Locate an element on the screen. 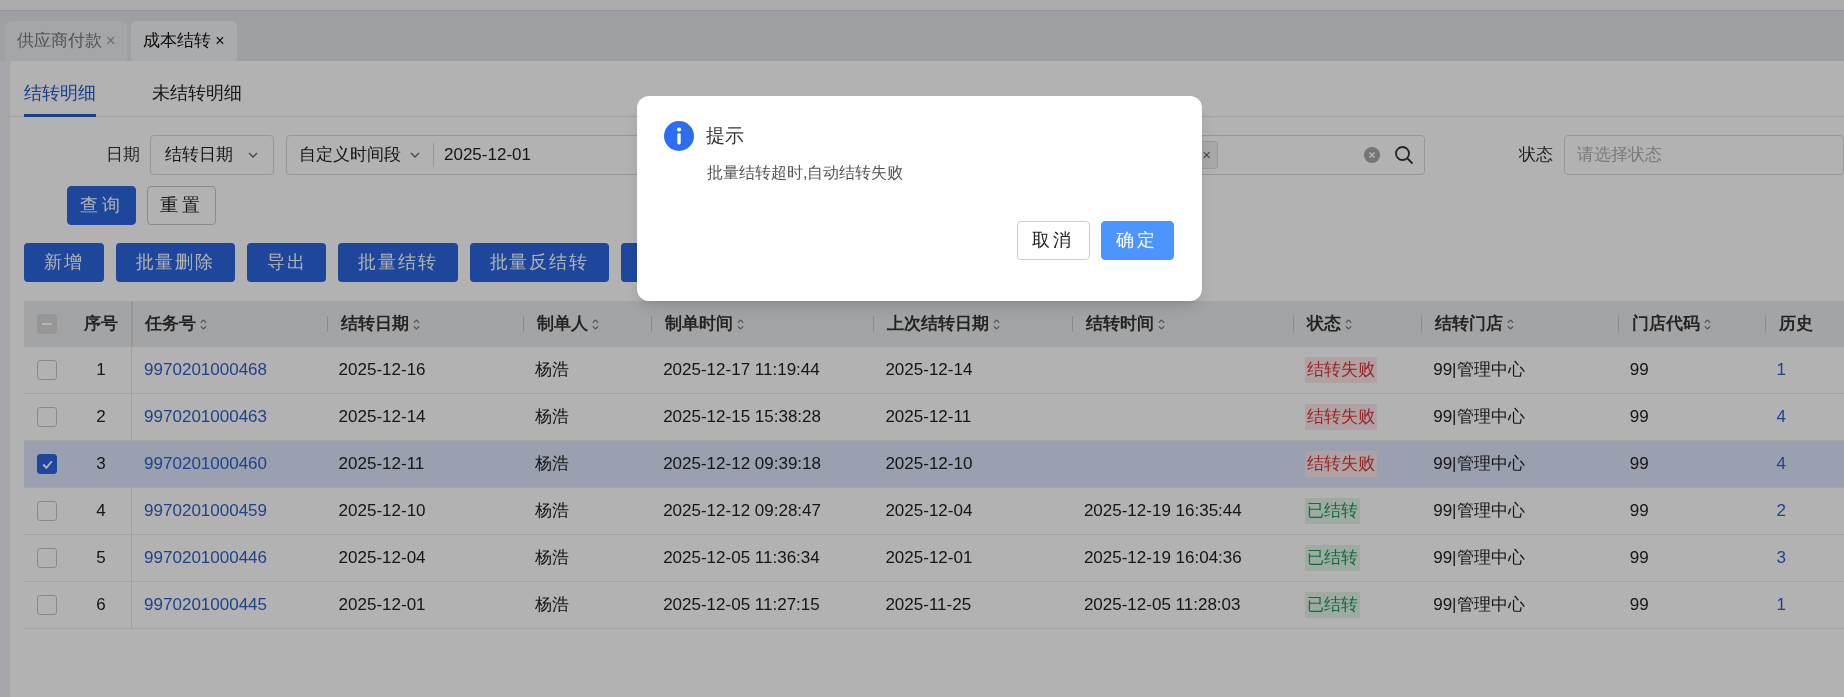 The height and width of the screenshot is (697, 1844). column-header: 上次结转日期 is located at coordinates (944, 324).